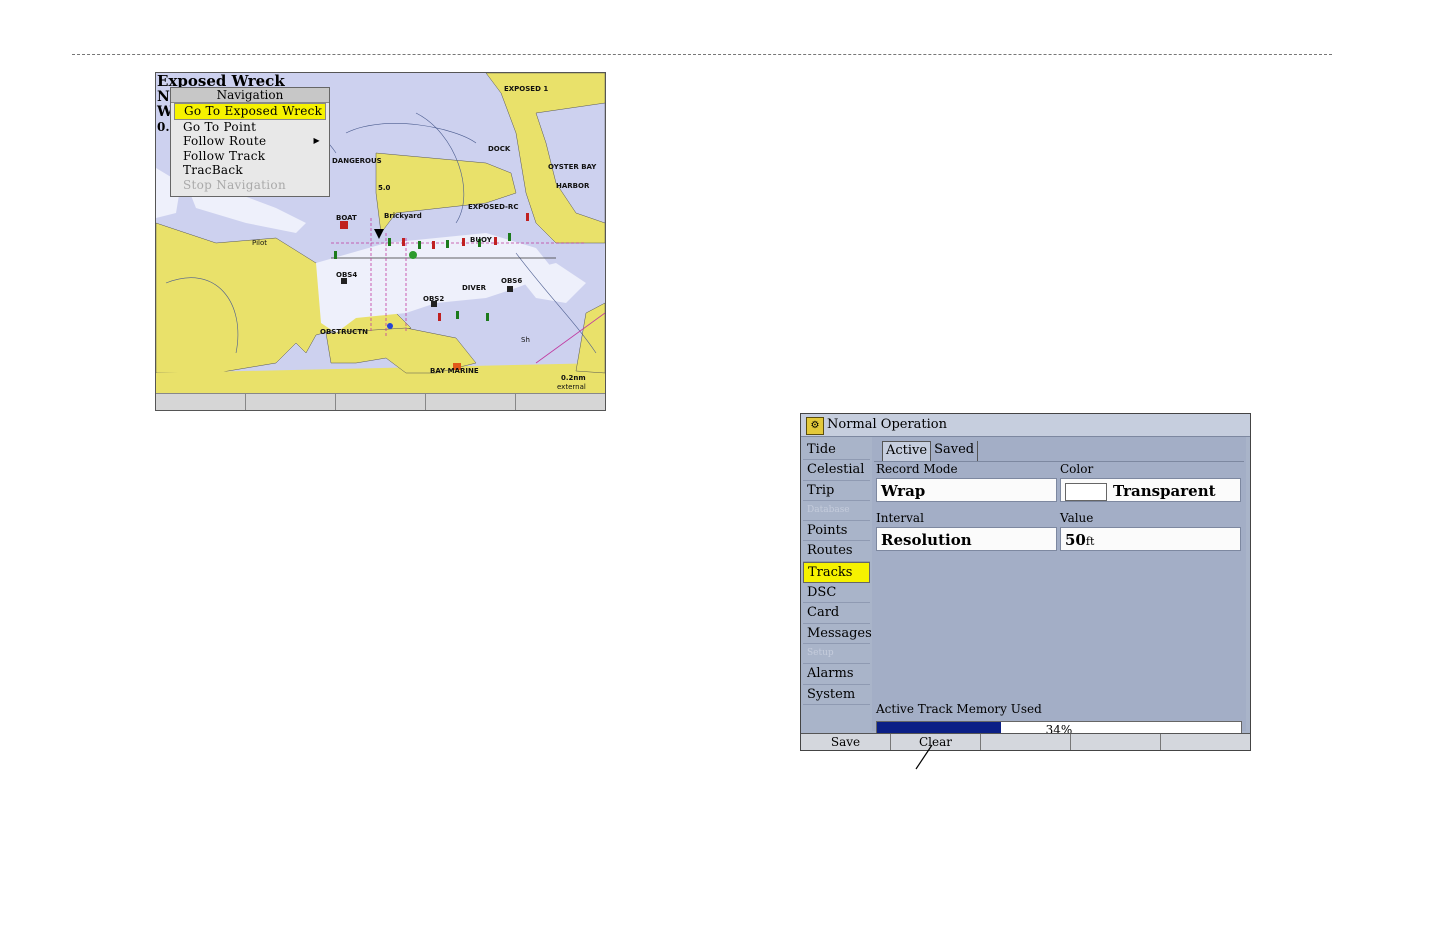 This screenshot has height=936, width=1440. I want to click on record-mode-field: Wrap, so click(966, 490).